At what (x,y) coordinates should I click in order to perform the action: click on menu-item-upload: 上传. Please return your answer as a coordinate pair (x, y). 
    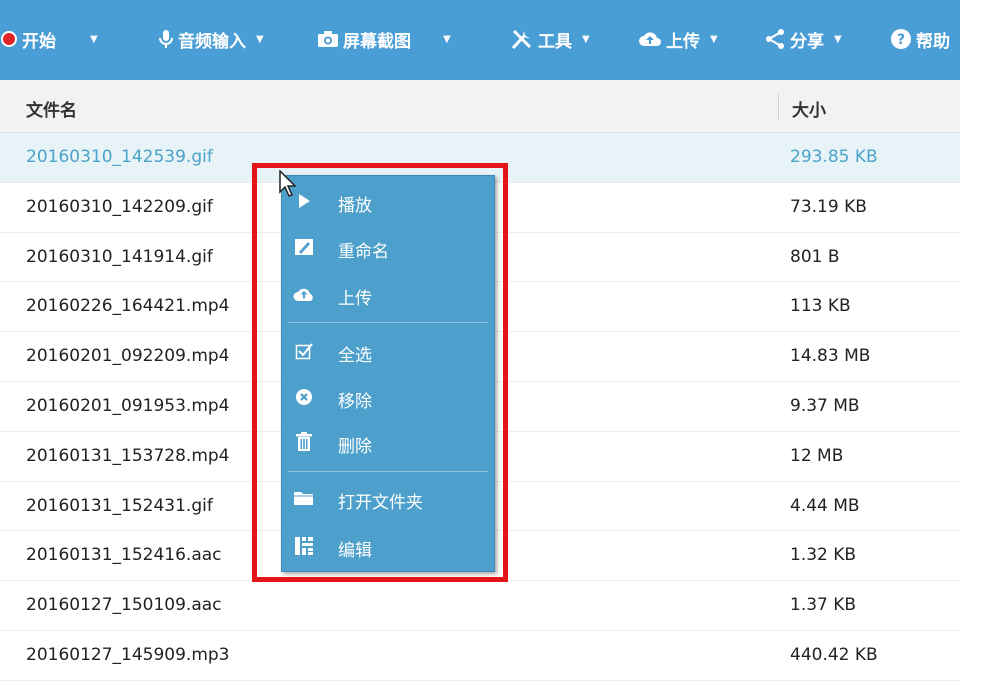
    Looking at the image, I should click on (388, 294).